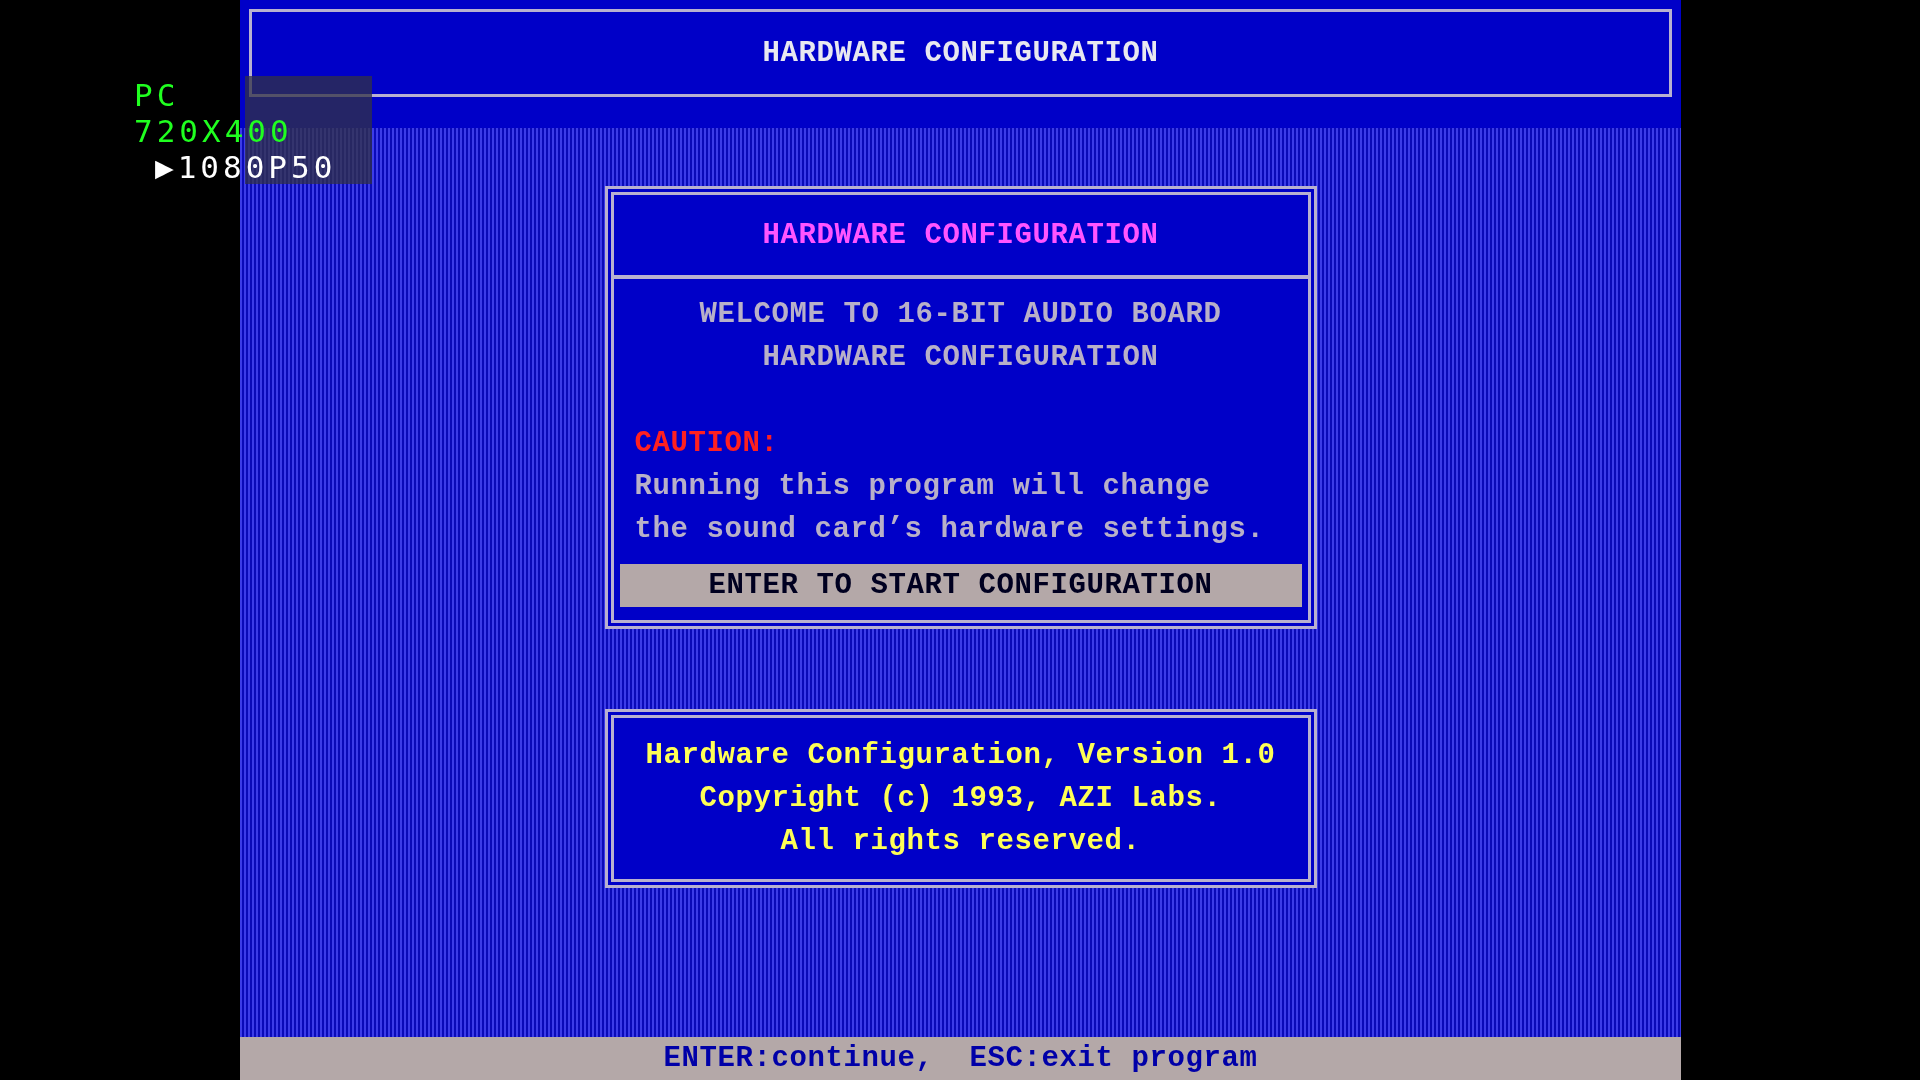 The image size is (1920, 1080). I want to click on status-text: ENTER:continue, ESC:exit program, so click(960, 1058).